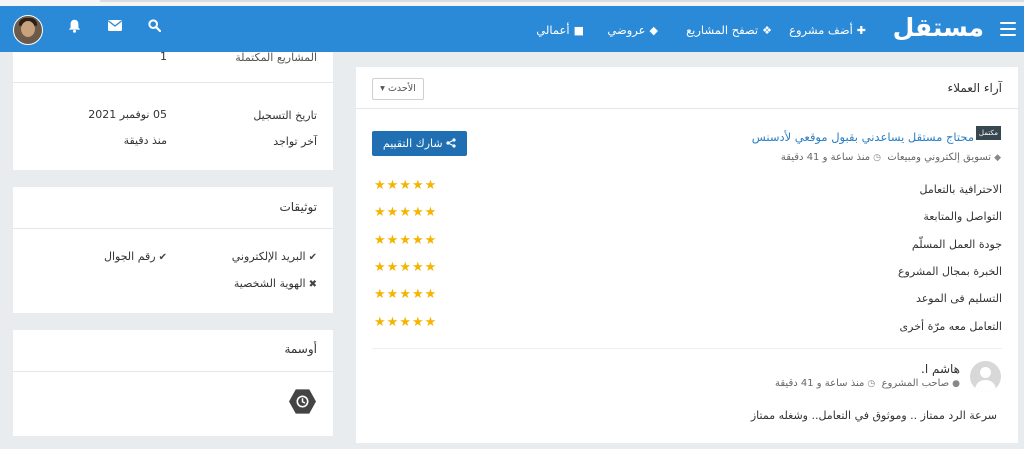 Image resolution: width=1024 pixels, height=449 pixels. Describe the element at coordinates (958, 298) in the screenshot. I see `rating-label: التسليم فى الموعد` at that location.